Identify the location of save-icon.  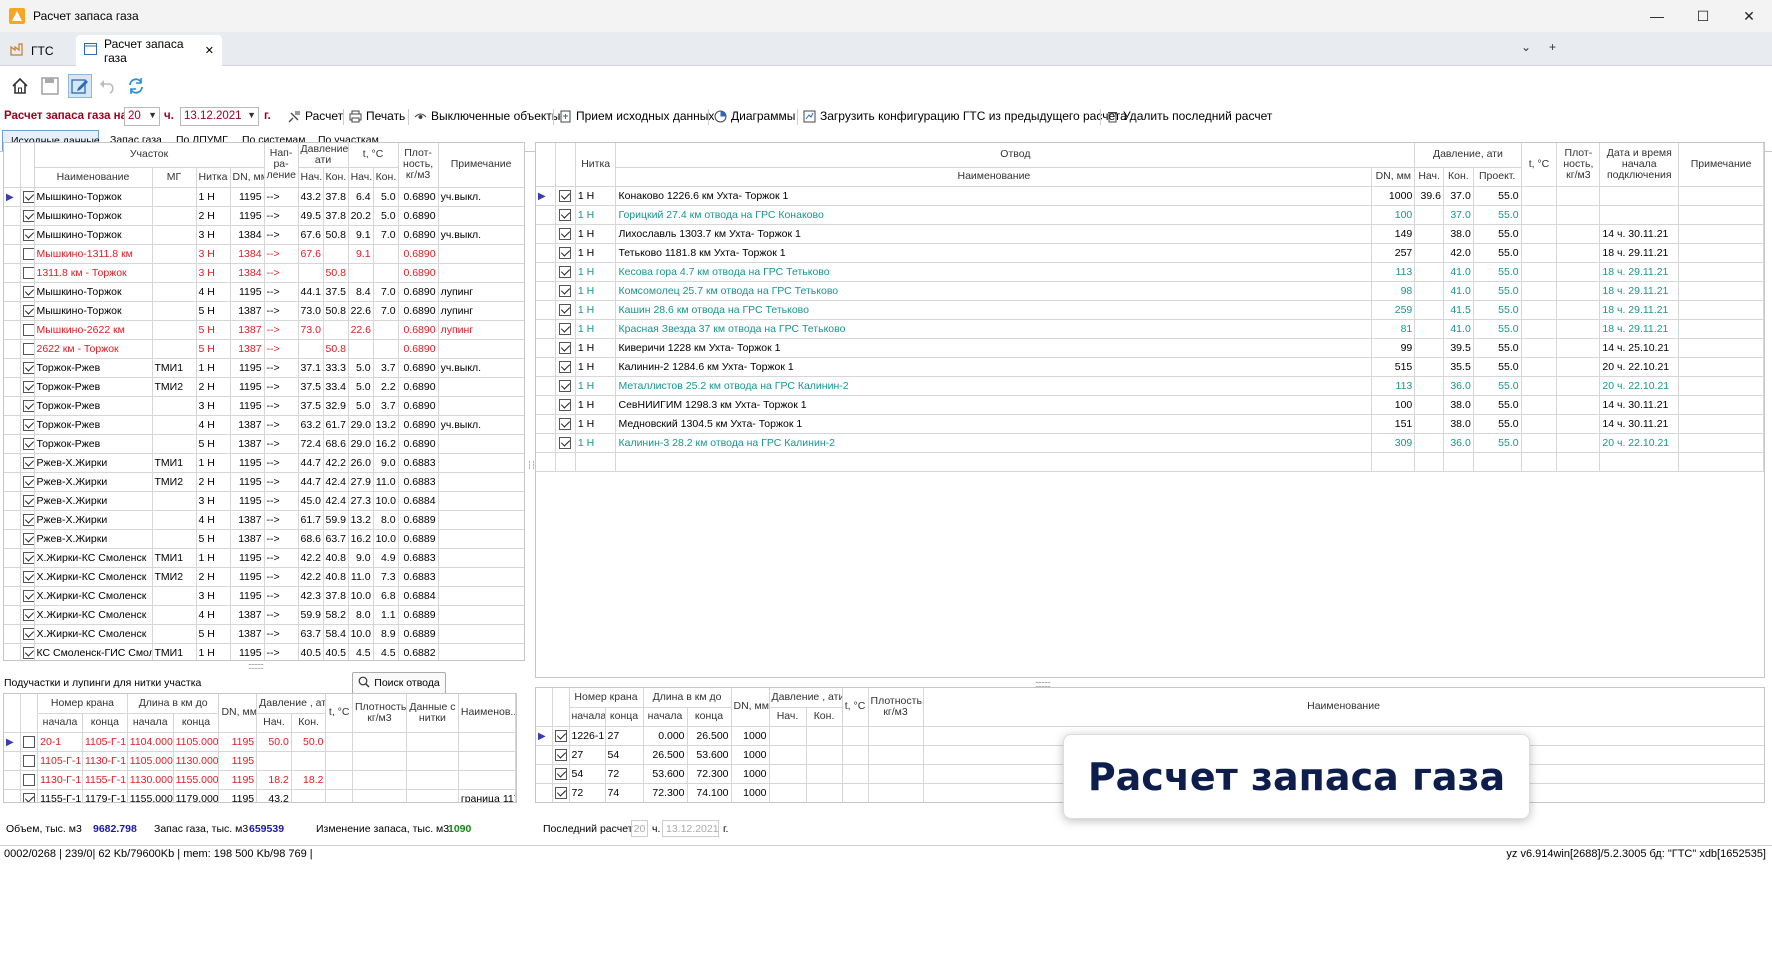
(50, 86).